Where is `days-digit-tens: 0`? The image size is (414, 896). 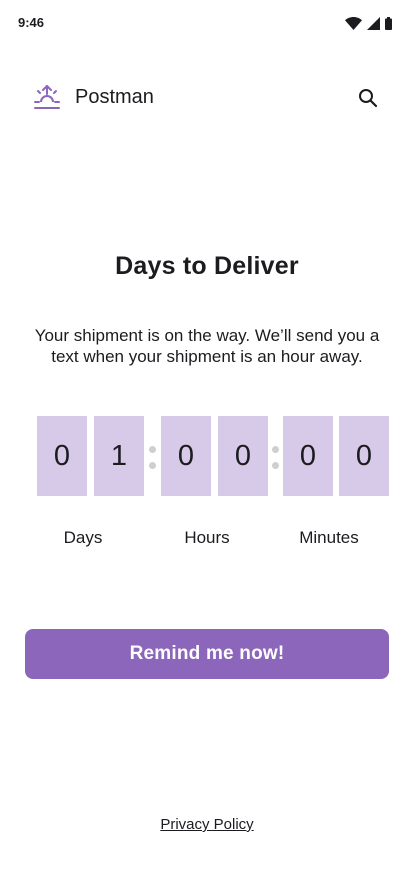 days-digit-tens: 0 is located at coordinates (62, 456).